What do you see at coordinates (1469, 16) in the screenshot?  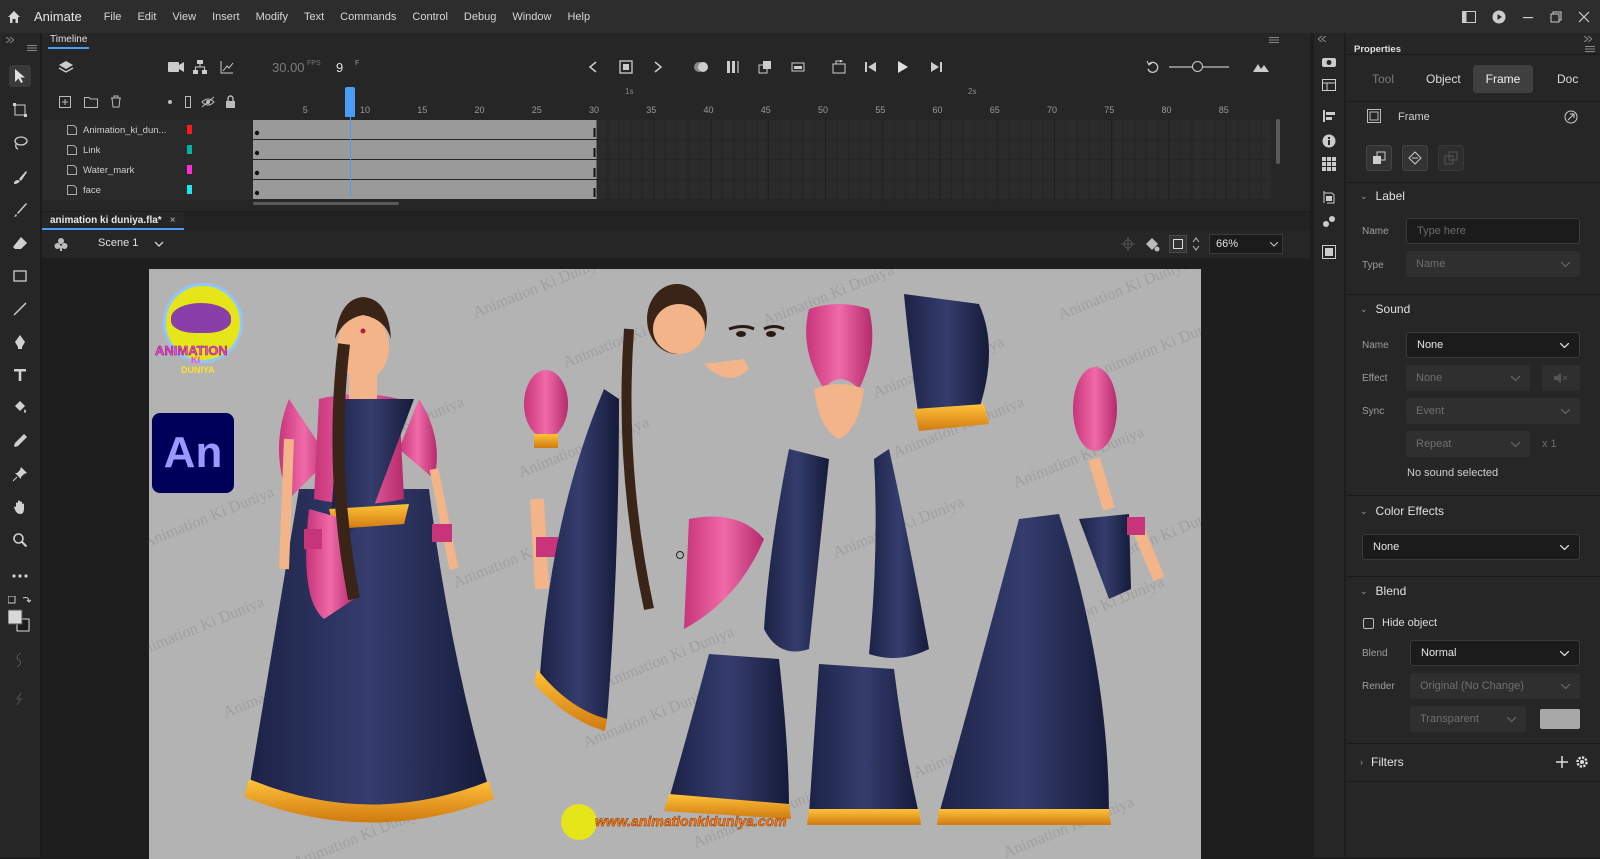 I see `workspace-layout-icon` at bounding box center [1469, 16].